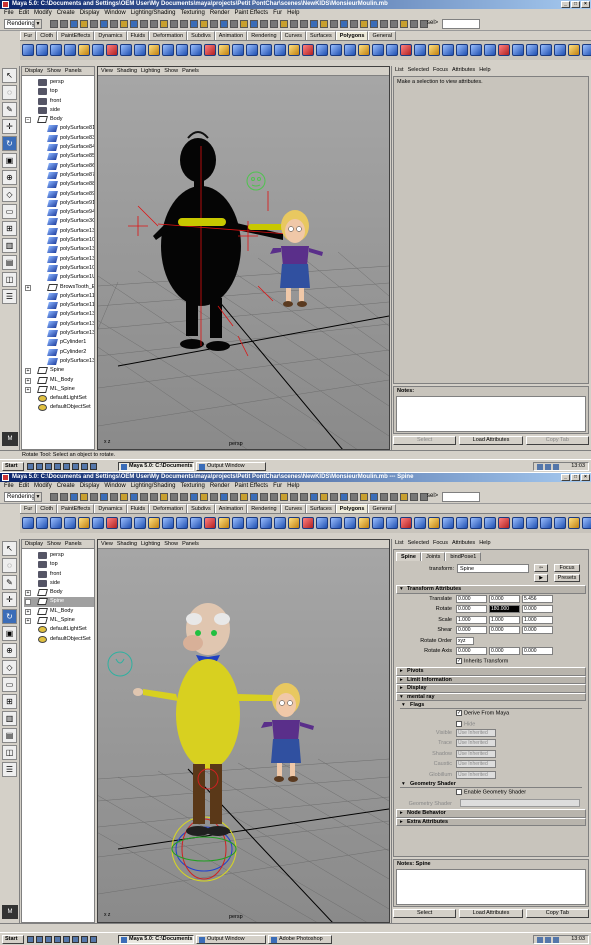 The width and height of the screenshot is (591, 945). I want to click on outliner-item: persp, so click(59, 82).